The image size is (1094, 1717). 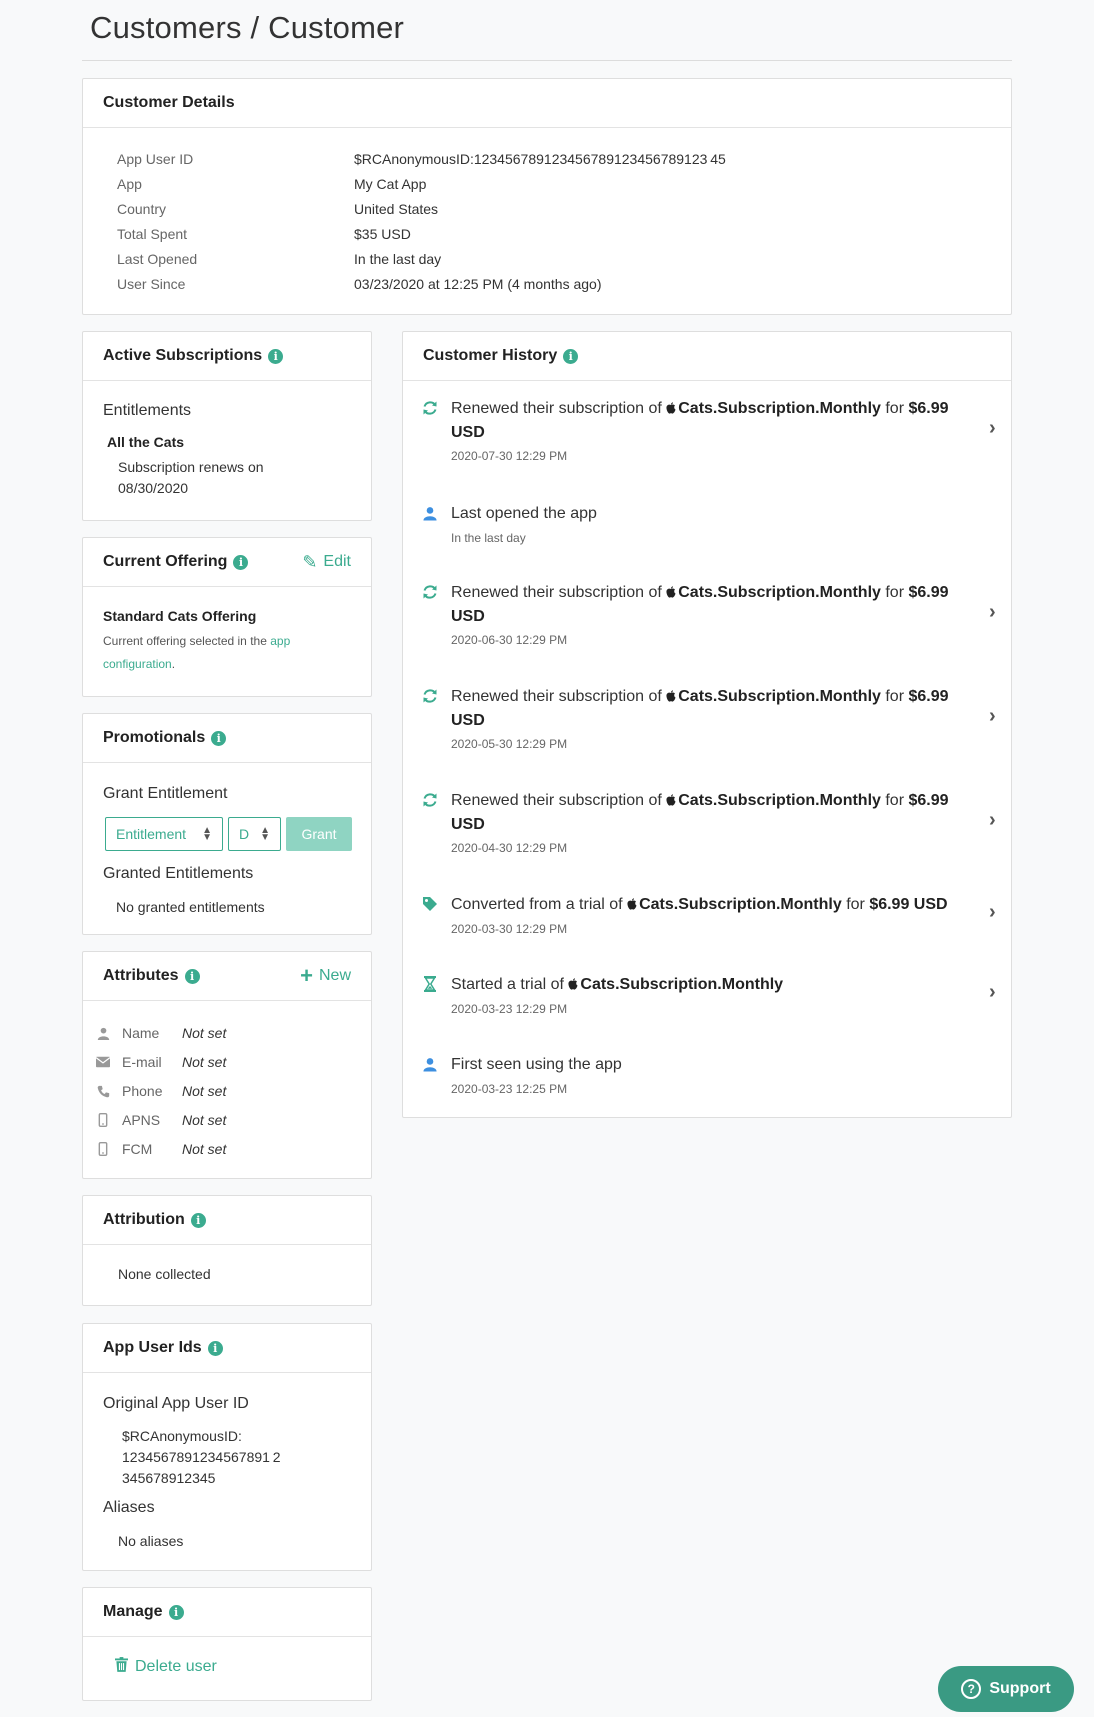 What do you see at coordinates (152, 1347) in the screenshot?
I see `app-user-ids-title: App User Ids` at bounding box center [152, 1347].